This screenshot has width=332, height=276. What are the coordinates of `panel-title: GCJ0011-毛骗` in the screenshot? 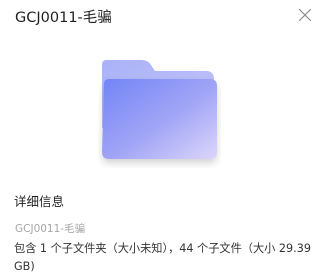 It's located at (63, 18).